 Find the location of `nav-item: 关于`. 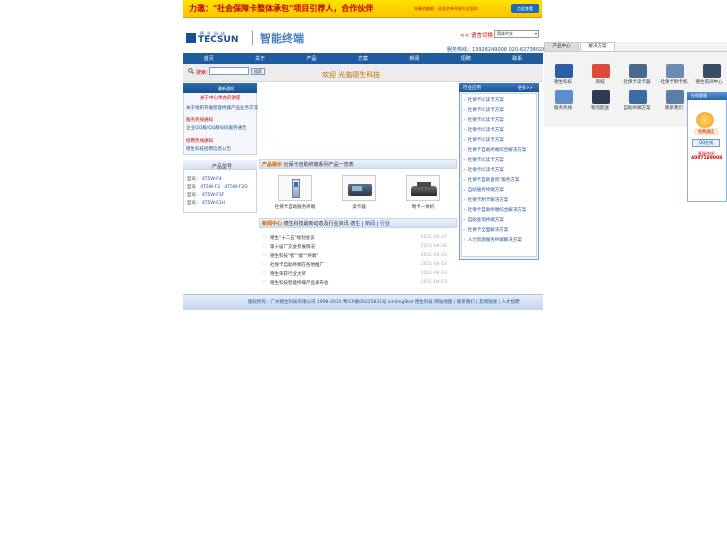

nav-item: 关于 is located at coordinates (260, 58).